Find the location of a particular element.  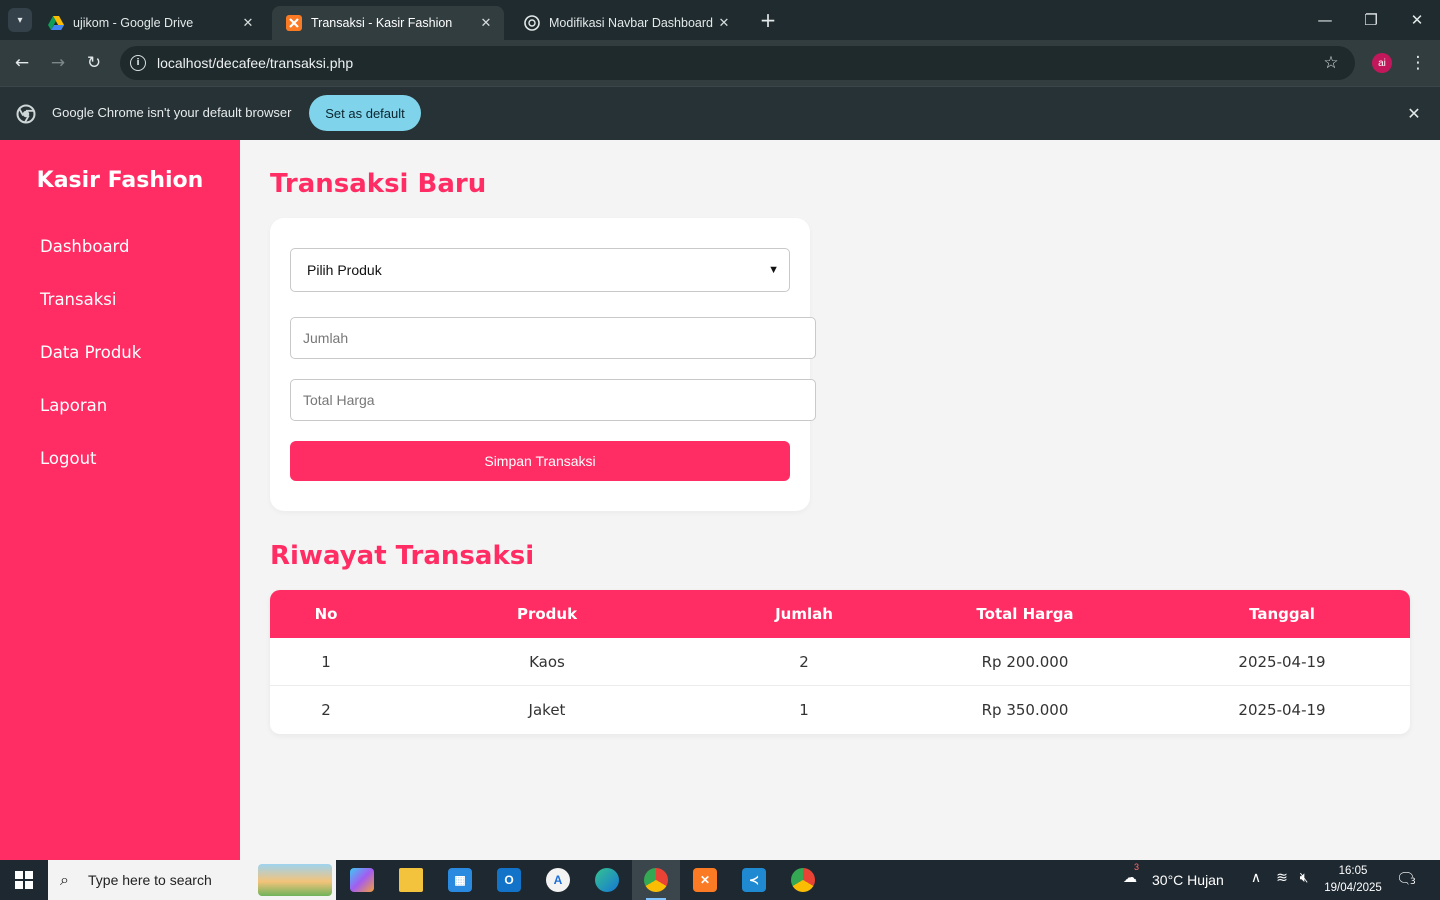

taskbar-search-placeholder: Type here to search is located at coordinates (150, 880).